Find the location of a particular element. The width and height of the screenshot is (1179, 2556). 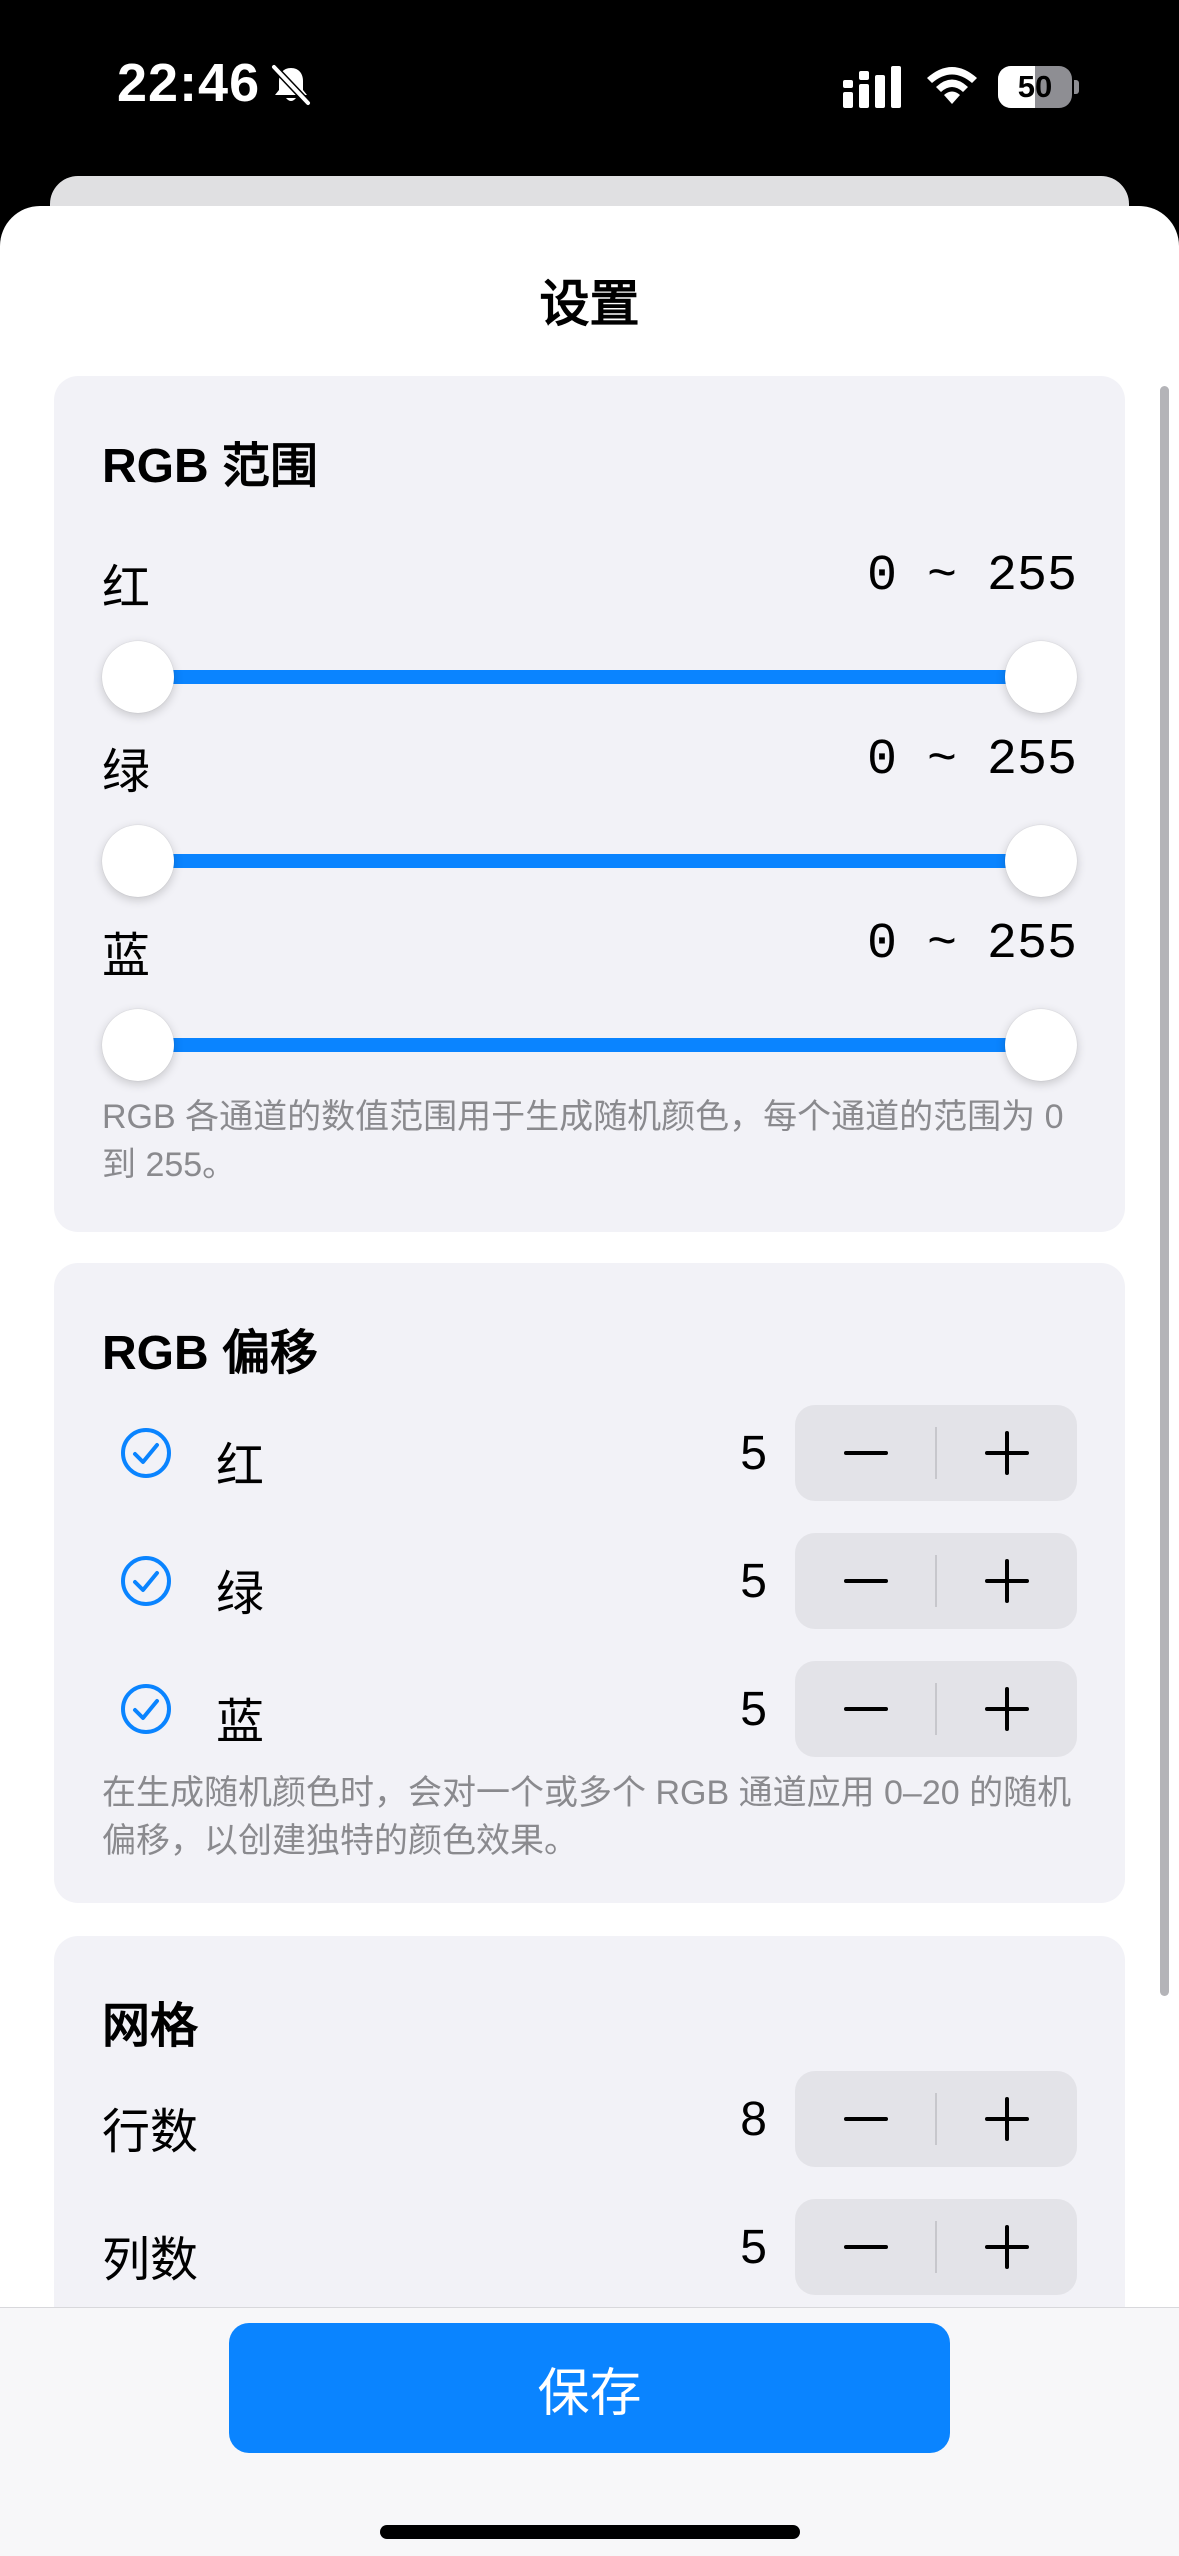

bell-slash-icon is located at coordinates (291, 85).